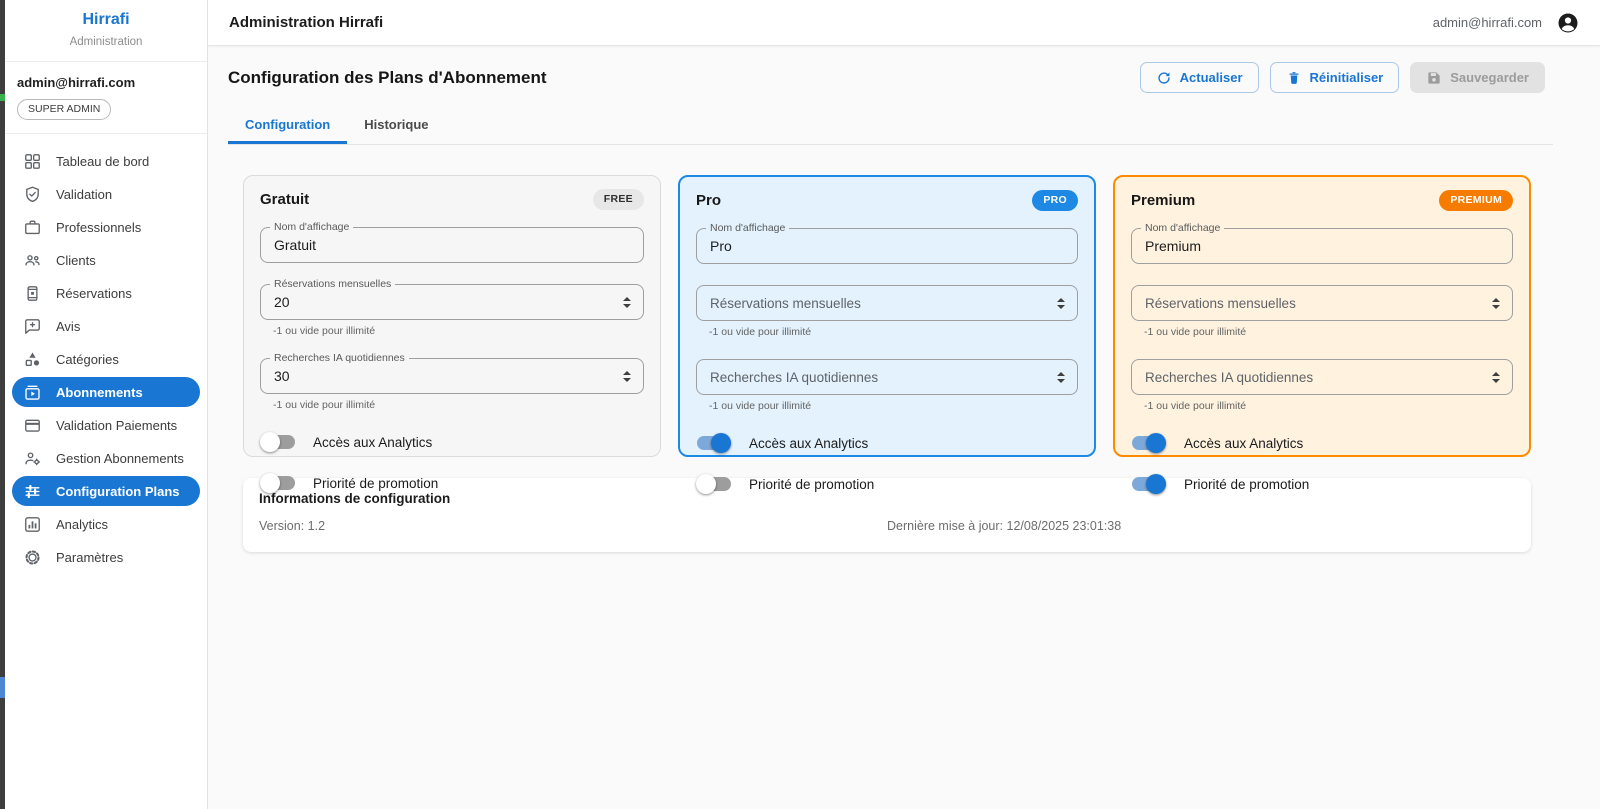 Image resolution: width=1600 pixels, height=809 pixels. What do you see at coordinates (82, 524) in the screenshot?
I see `sidebar-item-label: Analytics` at bounding box center [82, 524].